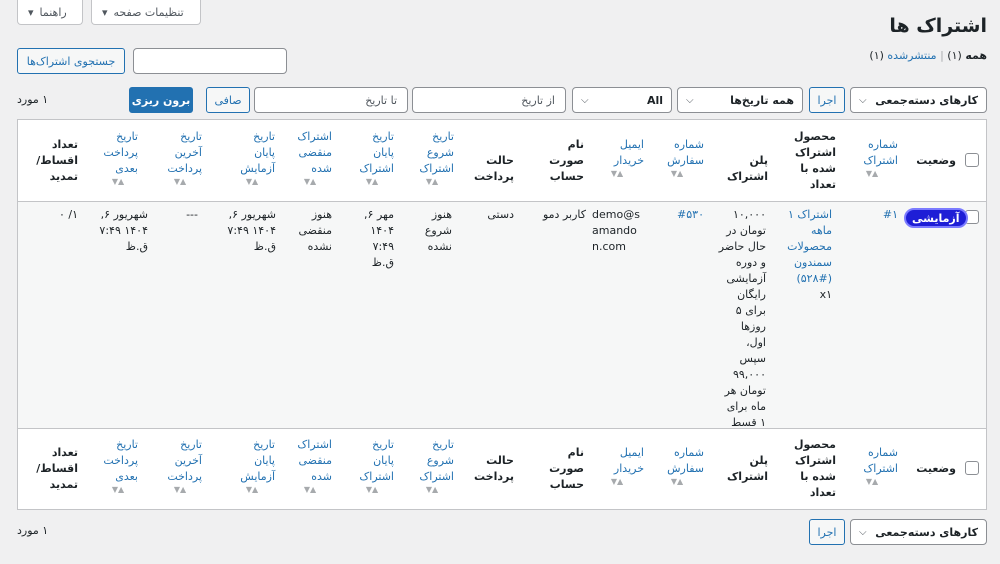 Image resolution: width=1000 pixels, height=564 pixels. What do you see at coordinates (911, 55) in the screenshot?
I see `filter-published: منتشرشده` at bounding box center [911, 55].